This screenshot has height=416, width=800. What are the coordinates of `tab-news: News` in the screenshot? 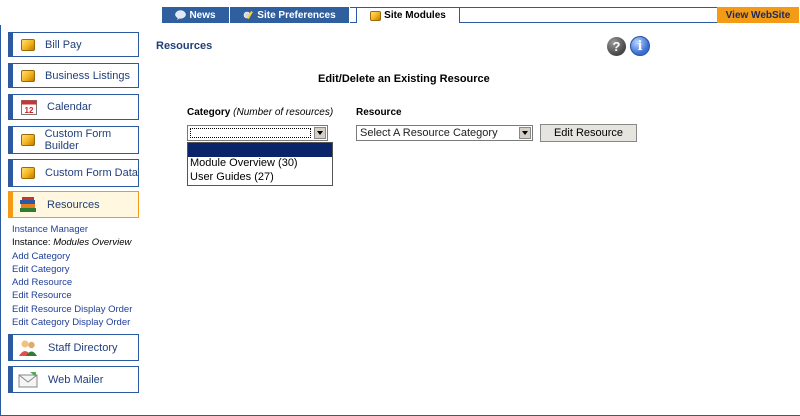 It's located at (196, 15).